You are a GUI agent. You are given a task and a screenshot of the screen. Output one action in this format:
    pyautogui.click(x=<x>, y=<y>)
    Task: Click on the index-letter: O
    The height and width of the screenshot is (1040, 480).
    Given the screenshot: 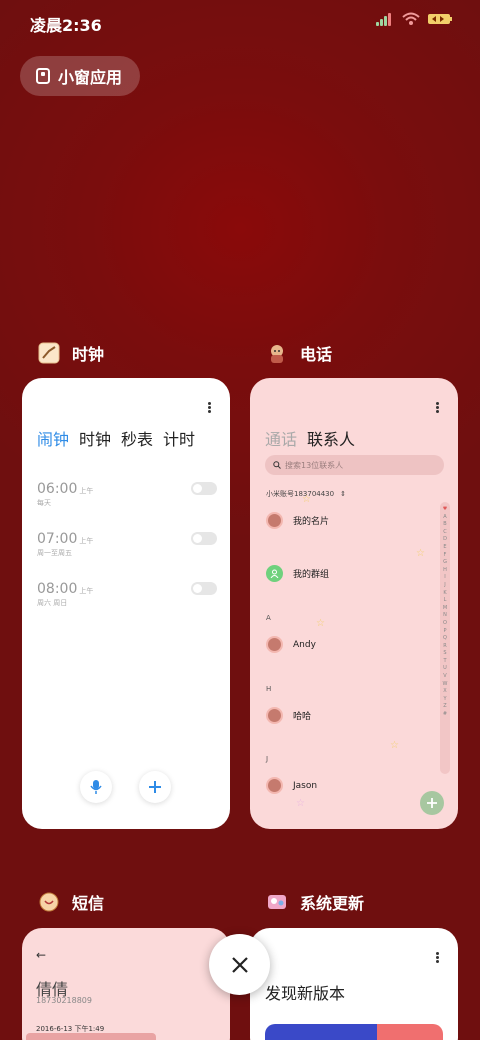 What is the action you would take?
    pyautogui.click(x=445, y=624)
    